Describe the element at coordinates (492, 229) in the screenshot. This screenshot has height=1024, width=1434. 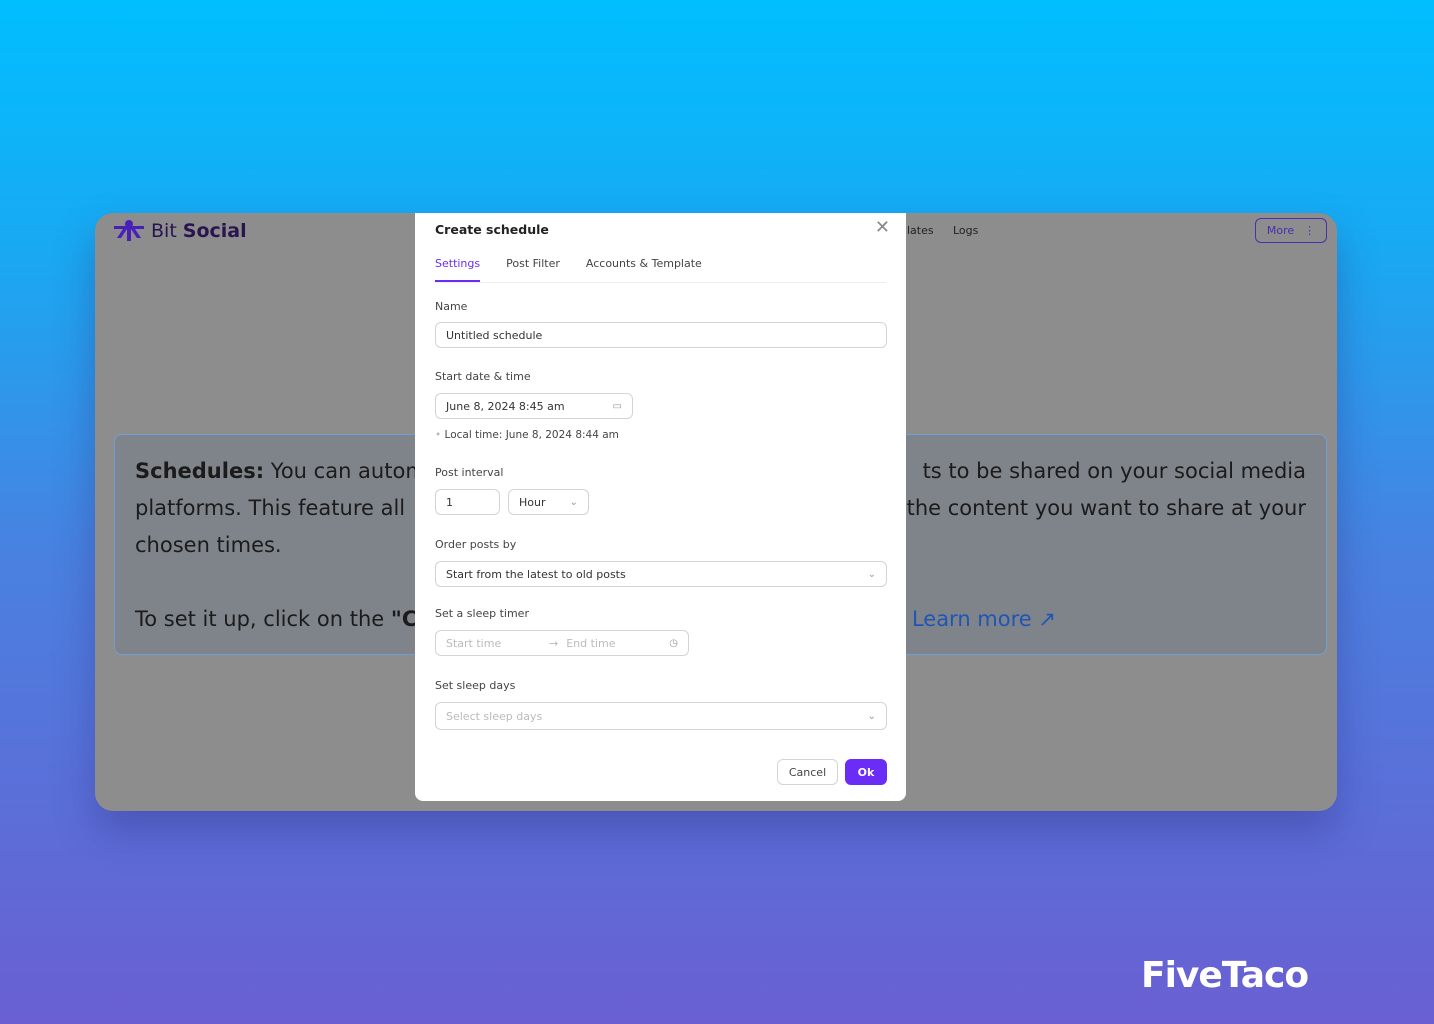
I see `modal-title: Create schedule` at that location.